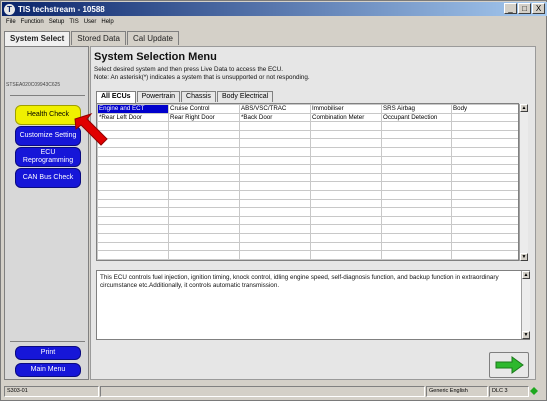 Image resolution: width=547 pixels, height=401 pixels. I want to click on tab-system-select: System Select, so click(37, 38).